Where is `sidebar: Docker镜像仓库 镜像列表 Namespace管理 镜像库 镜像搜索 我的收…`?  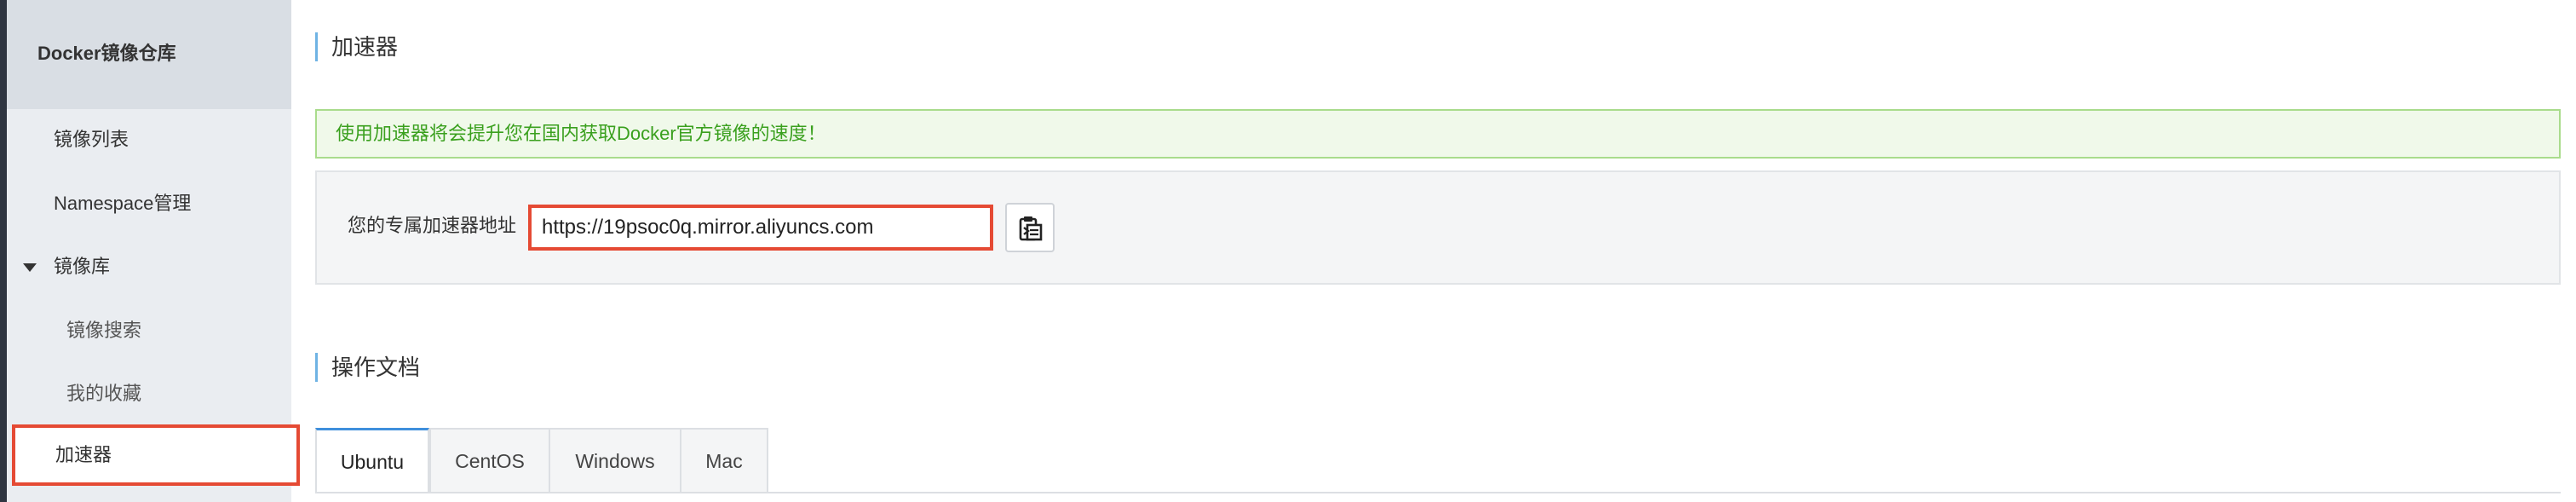
sidebar: Docker镜像仓库 镜像列表 Namespace管理 镜像库 镜像搜索 我的收… is located at coordinates (150, 251).